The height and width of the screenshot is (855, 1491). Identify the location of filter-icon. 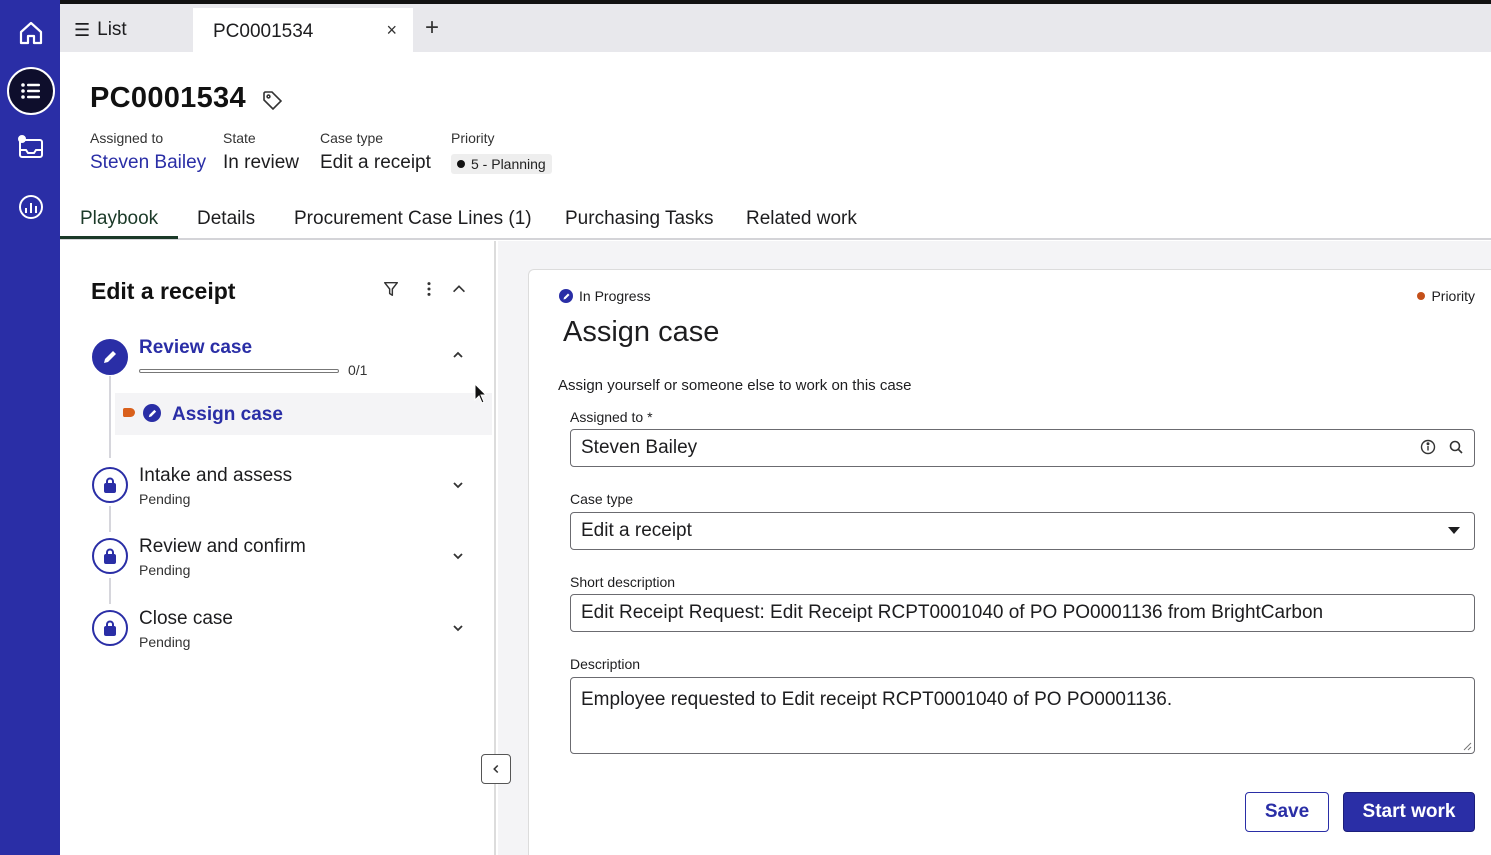
(391, 289).